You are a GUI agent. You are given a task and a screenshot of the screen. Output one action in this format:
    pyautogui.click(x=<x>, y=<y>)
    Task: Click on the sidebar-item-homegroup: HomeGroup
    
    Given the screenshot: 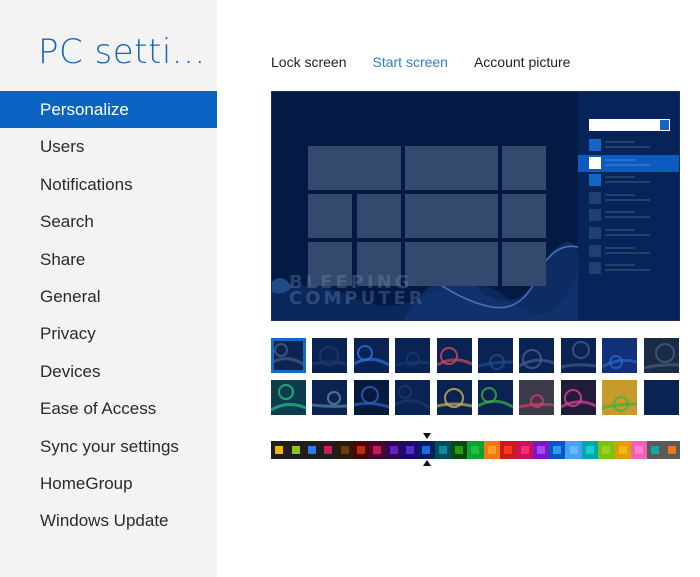 What is the action you would take?
    pyautogui.click(x=108, y=483)
    